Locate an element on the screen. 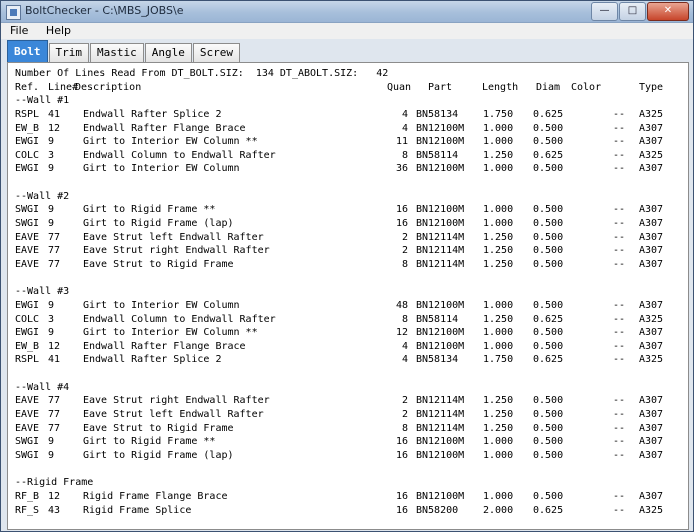 This screenshot has height=532, width=694. tab-angle: Angle is located at coordinates (168, 52).